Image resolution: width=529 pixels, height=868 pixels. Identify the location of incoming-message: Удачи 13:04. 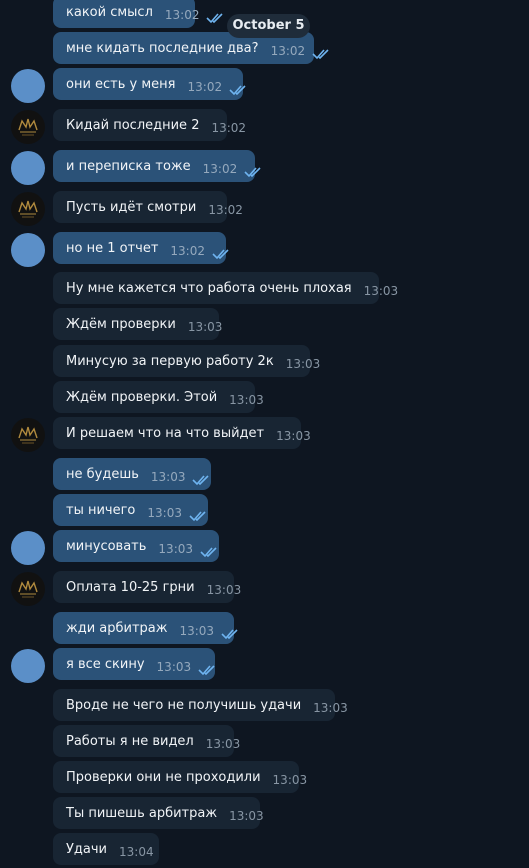
(106, 849).